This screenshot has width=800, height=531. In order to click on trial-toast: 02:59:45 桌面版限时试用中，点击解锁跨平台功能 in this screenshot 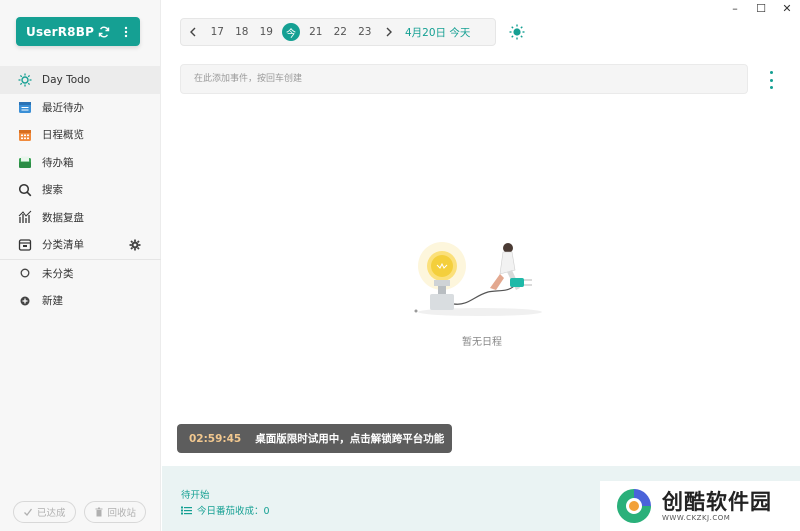, I will do `click(314, 438)`.